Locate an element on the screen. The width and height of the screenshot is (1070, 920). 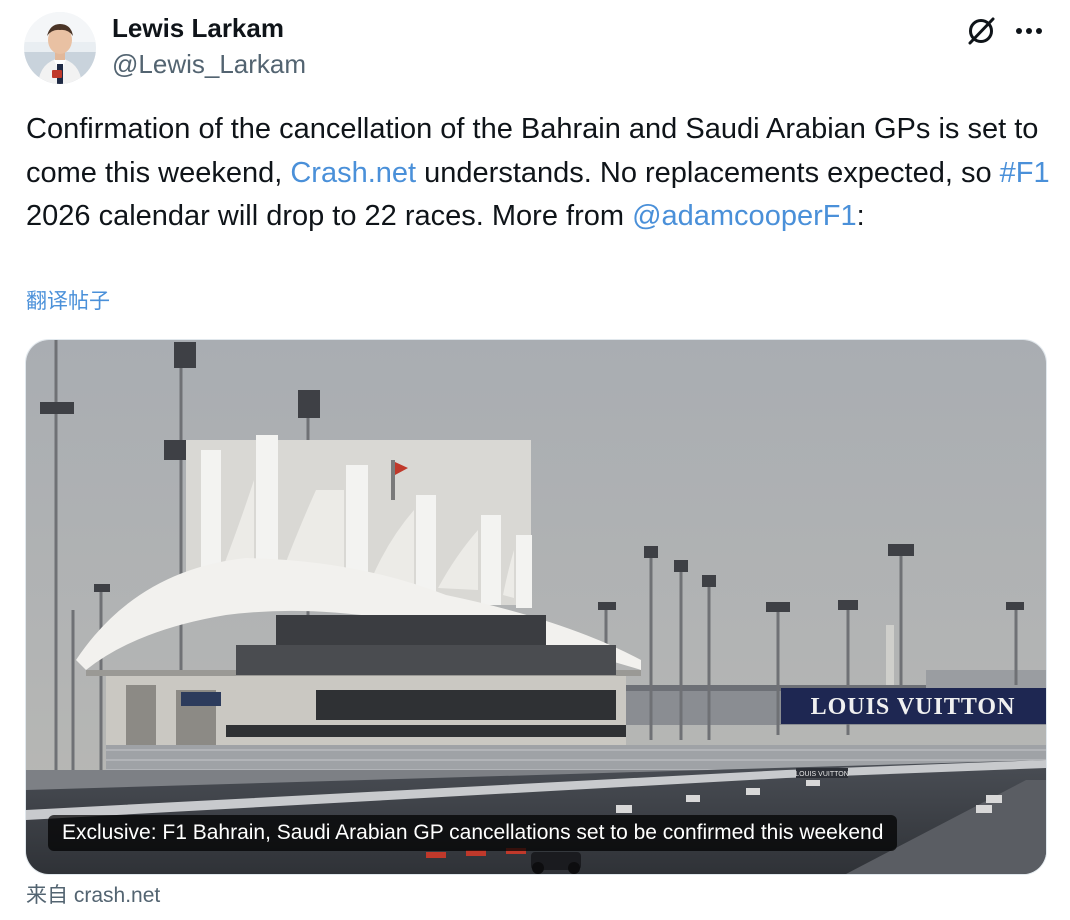
more-icon is located at coordinates (1029, 31).